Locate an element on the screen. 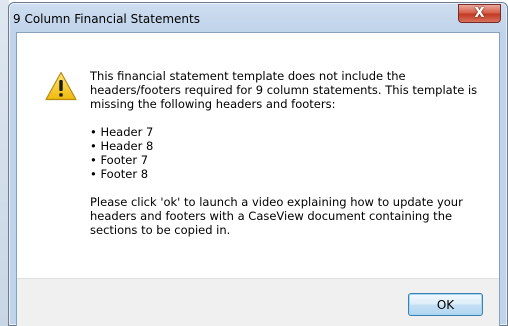  list-item: Footer 8 is located at coordinates (290, 174).